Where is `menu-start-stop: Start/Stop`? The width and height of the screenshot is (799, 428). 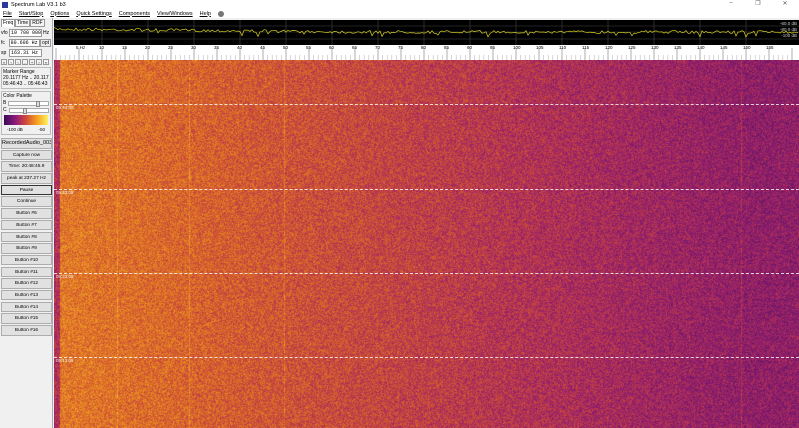 menu-start-stop: Start/Stop is located at coordinates (31, 14).